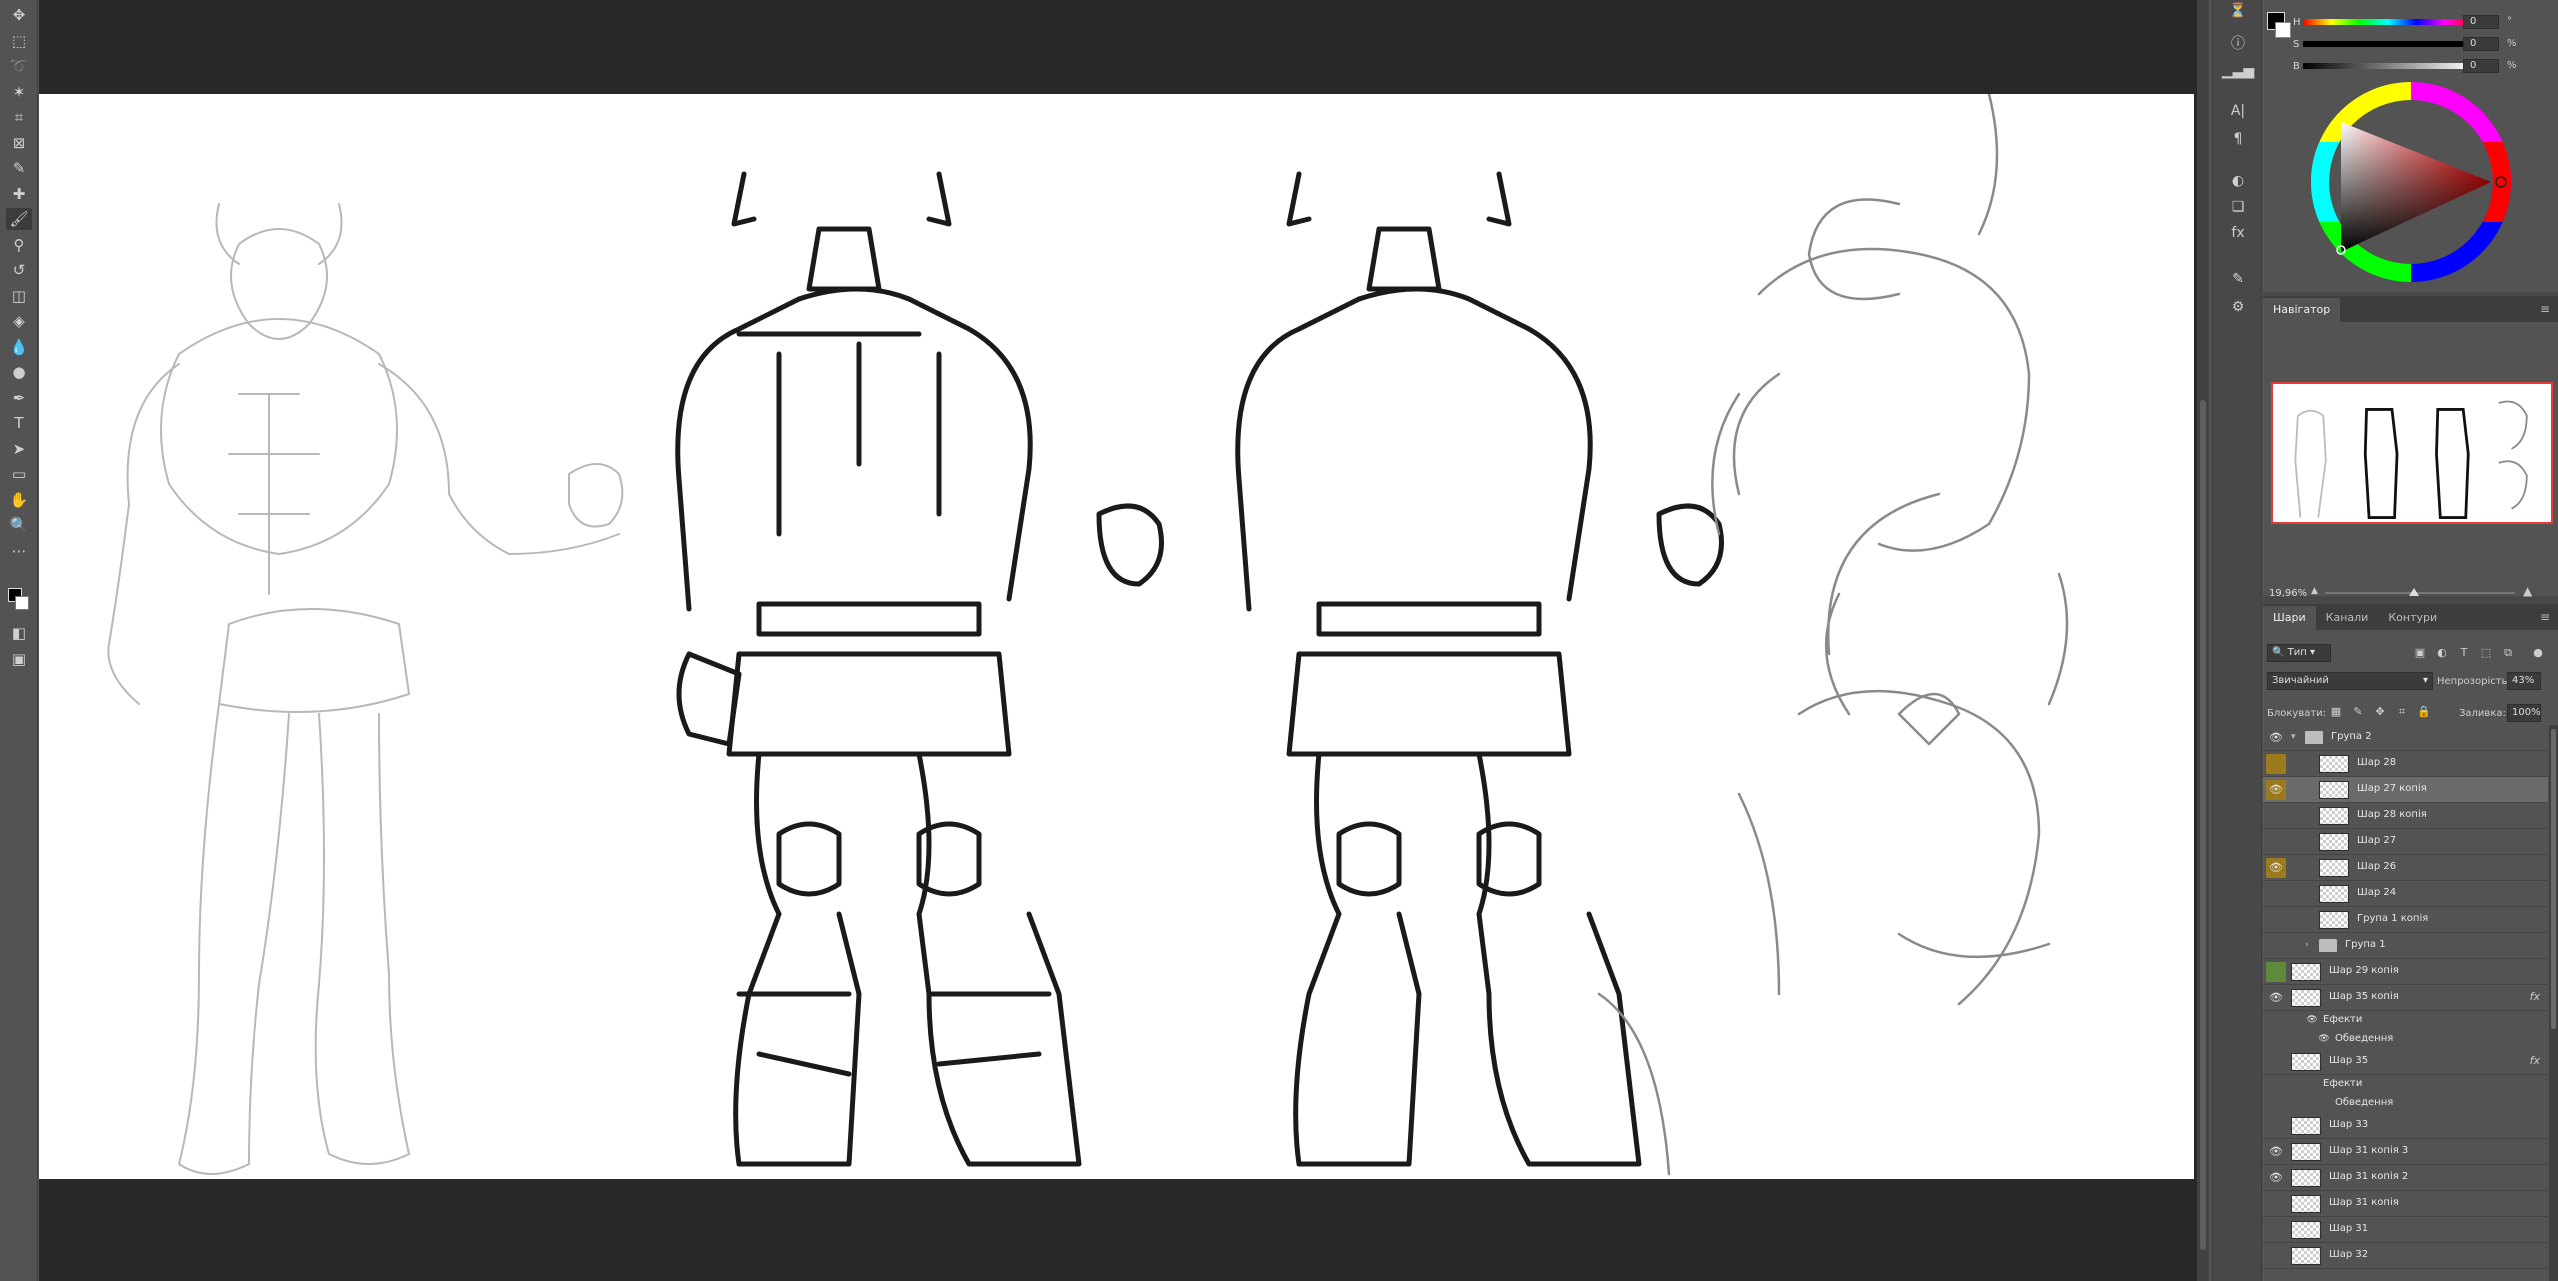 This screenshot has width=2558, height=1281. I want to click on group-collapse-icon: ▾, so click(2293, 737).